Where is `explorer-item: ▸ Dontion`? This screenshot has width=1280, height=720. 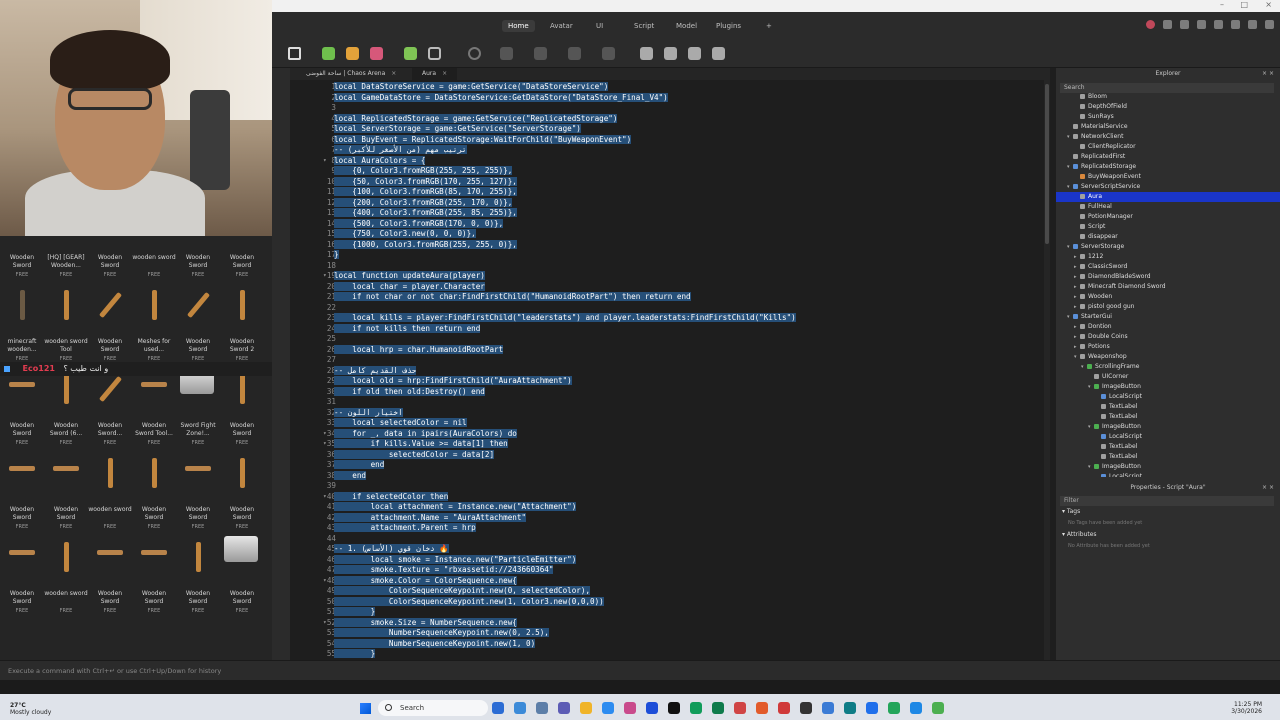 explorer-item: ▸ Dontion is located at coordinates (1168, 327).